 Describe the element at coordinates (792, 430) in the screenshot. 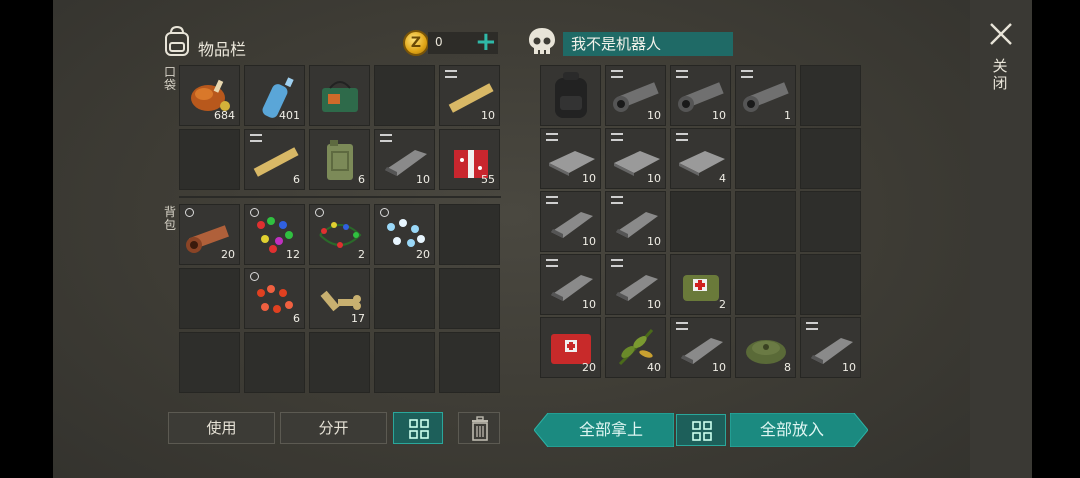

I see `put-all-button: 全部放入` at that location.